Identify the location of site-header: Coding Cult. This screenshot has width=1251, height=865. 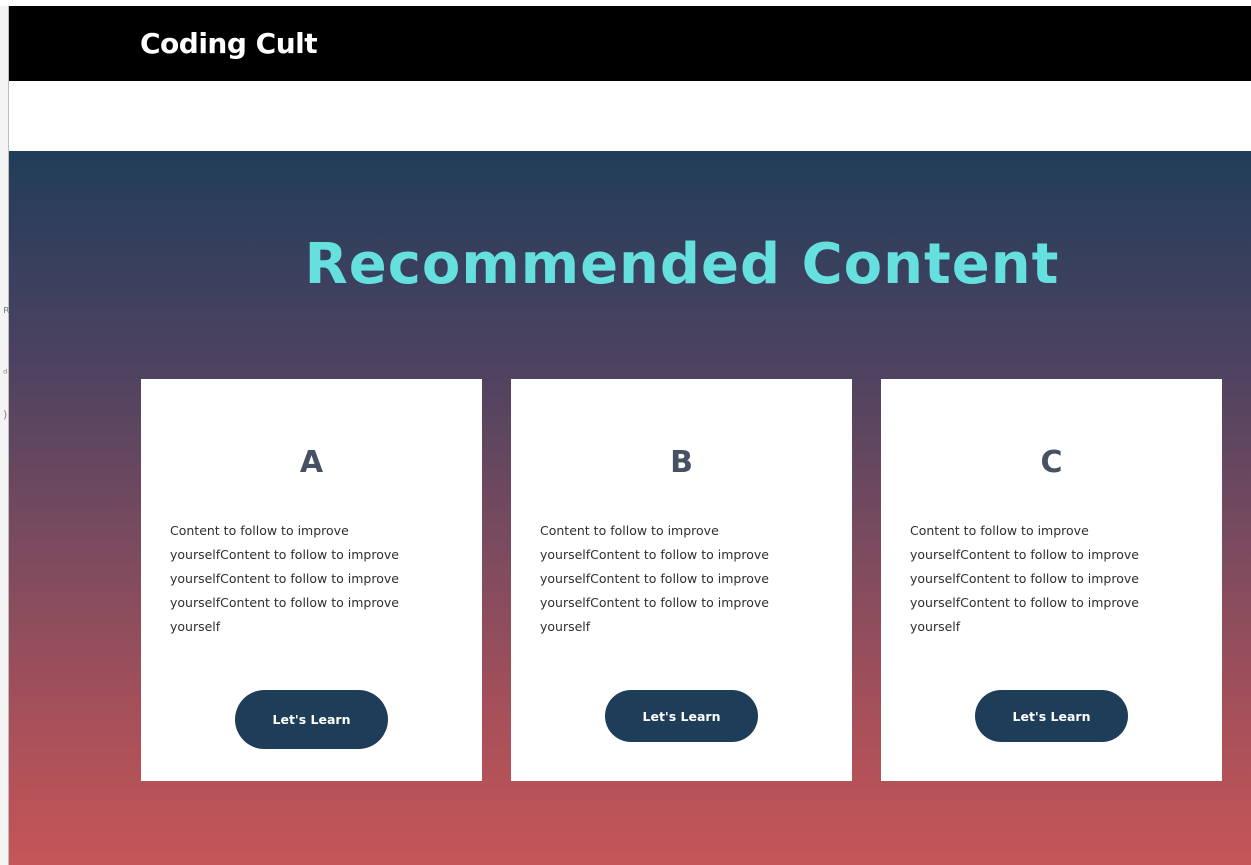
(630, 43).